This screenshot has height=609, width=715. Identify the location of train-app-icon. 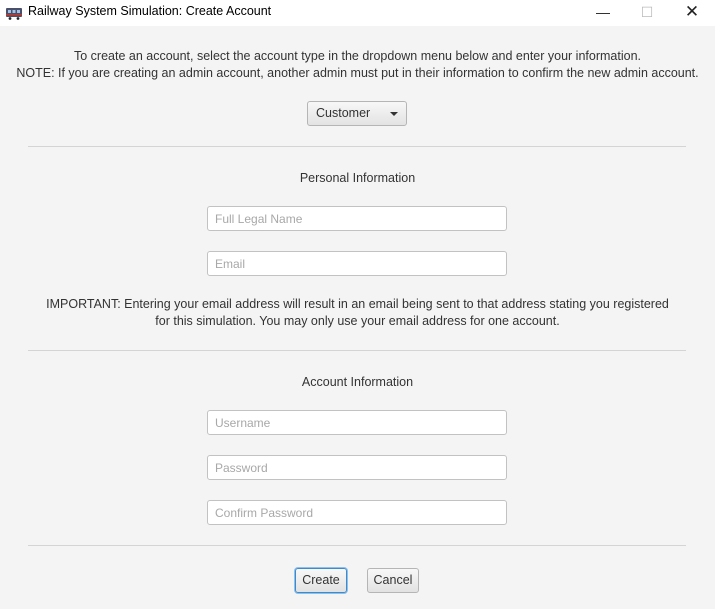
(14, 14).